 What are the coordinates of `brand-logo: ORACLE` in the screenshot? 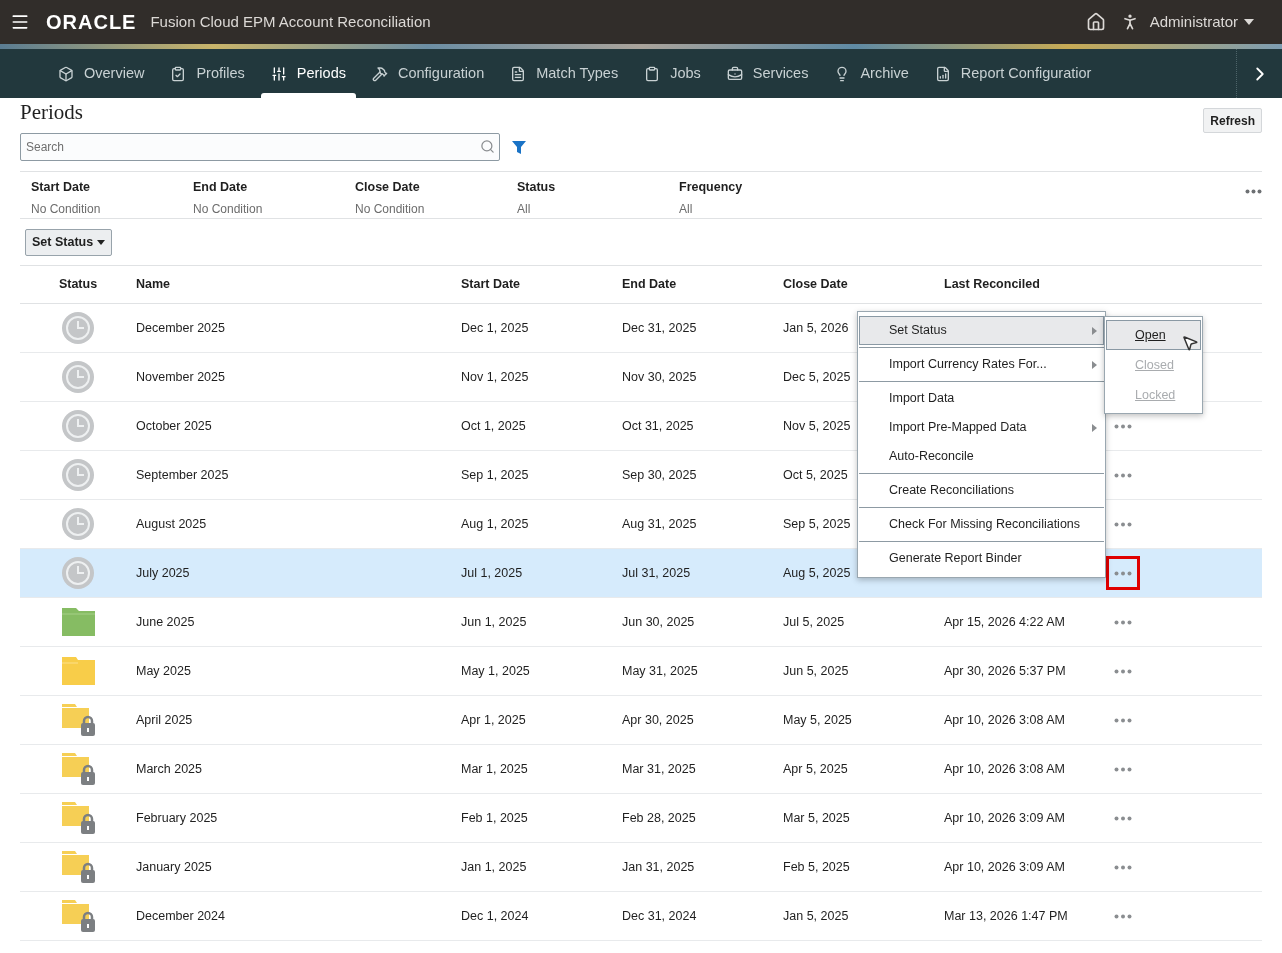 It's located at (91, 22).